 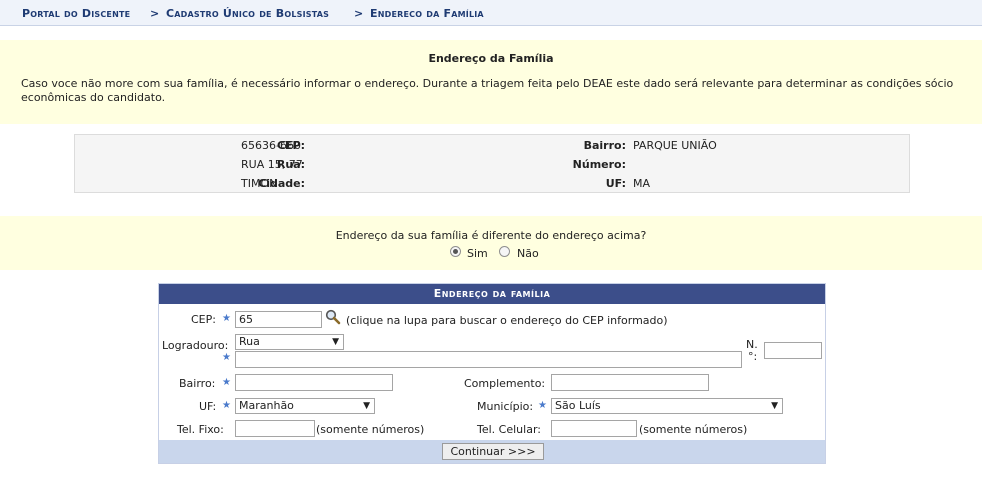 I want to click on complemento-label: Complemento:, so click(x=505, y=383).